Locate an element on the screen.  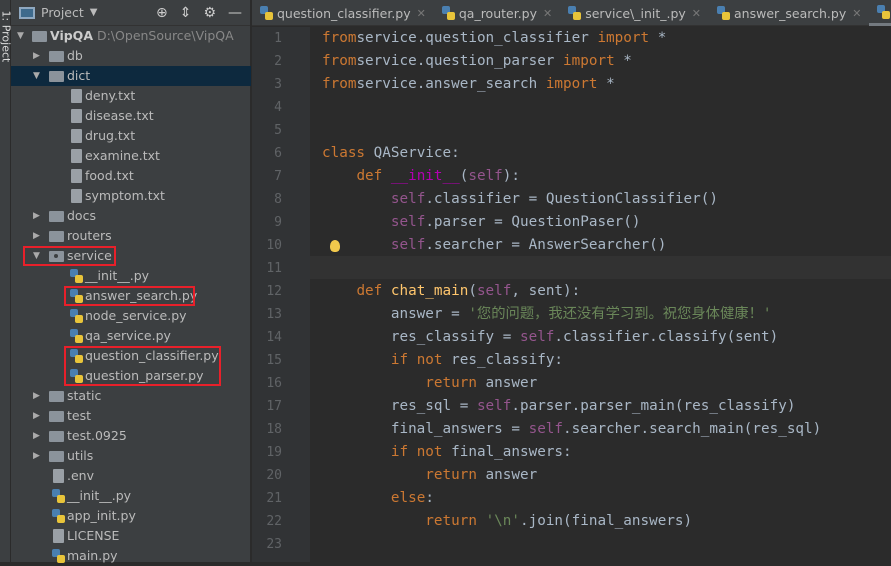
tool-window-strip: 1: Project is located at coordinates (6, 281).